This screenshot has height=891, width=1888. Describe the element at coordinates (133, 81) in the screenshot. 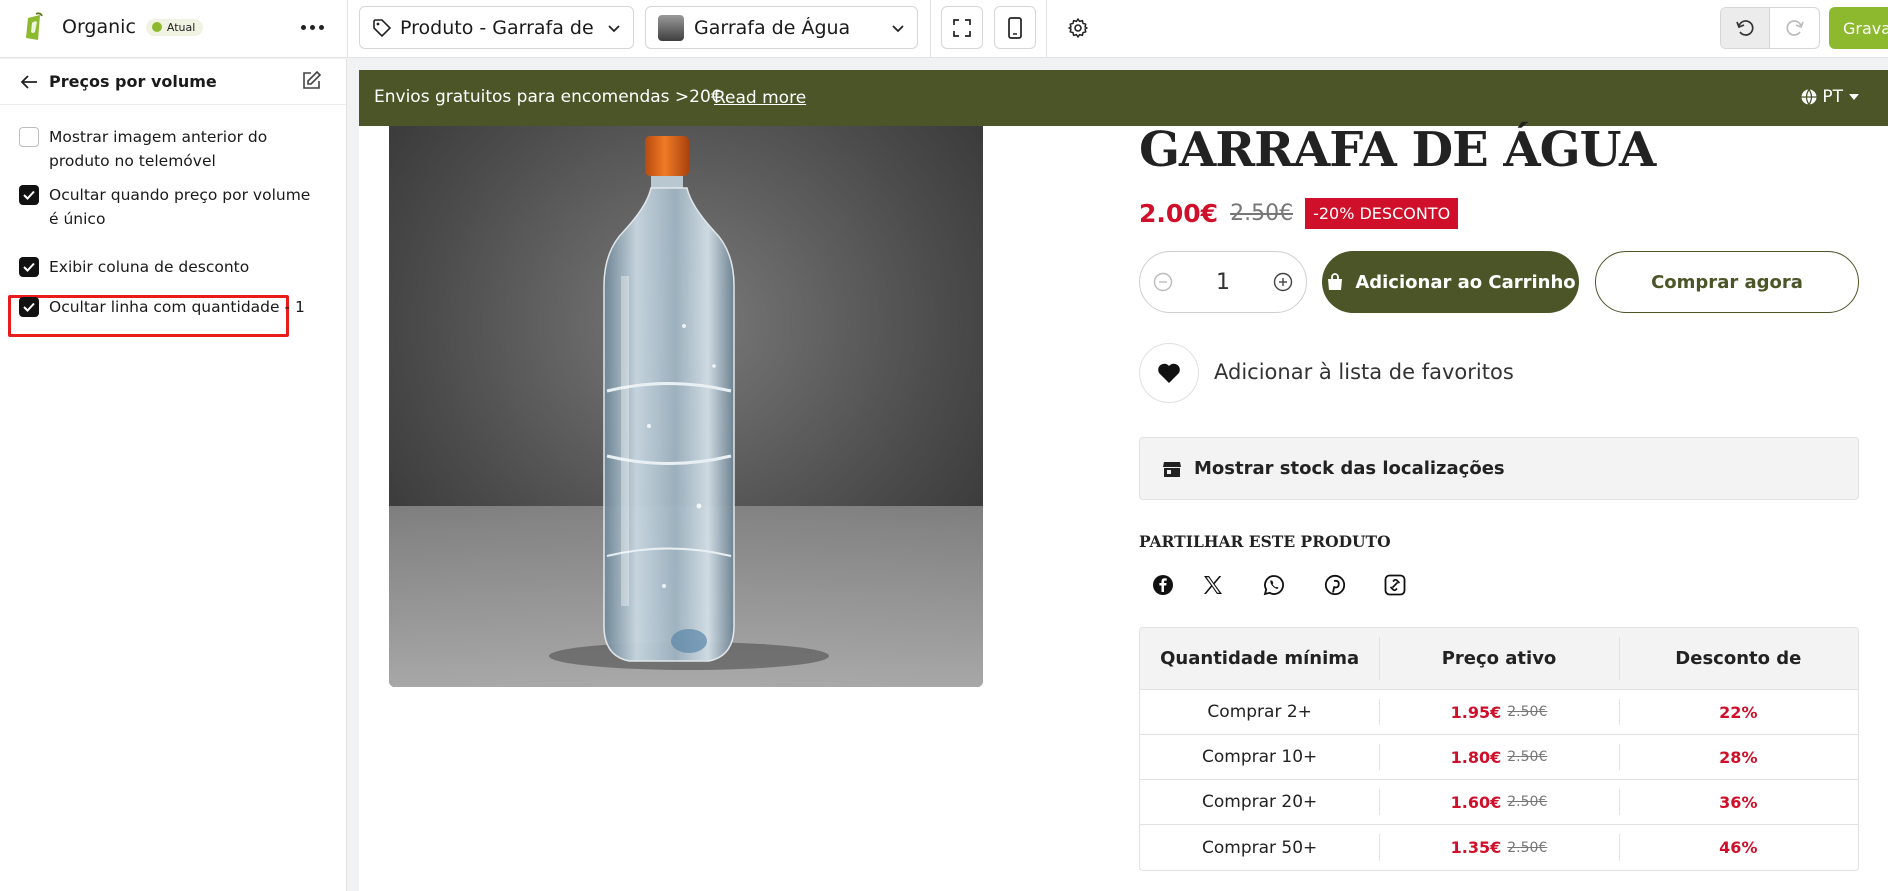

I see `sidebar-title: Preços por volume` at that location.